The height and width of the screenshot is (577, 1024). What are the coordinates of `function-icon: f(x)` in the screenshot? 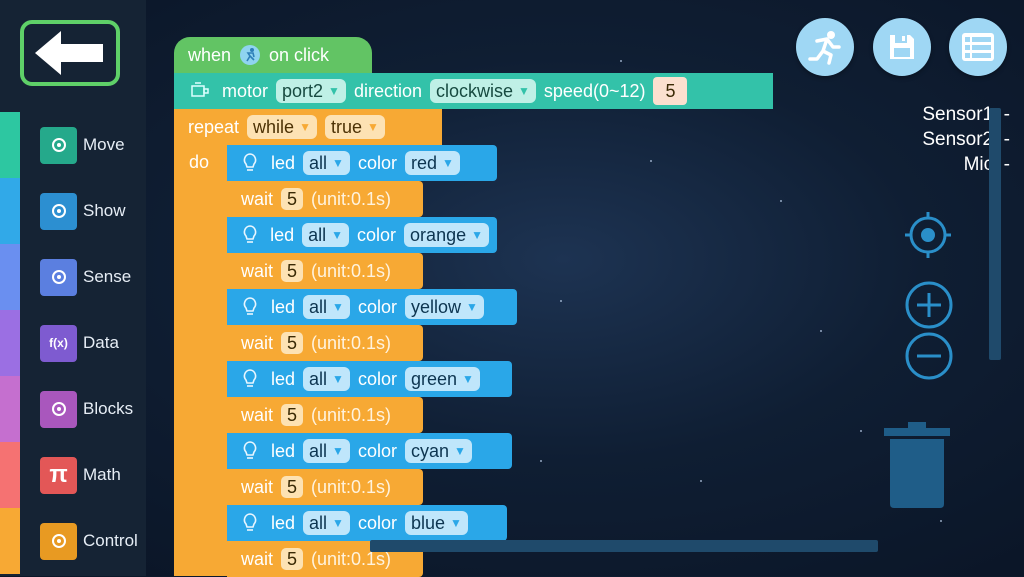 It's located at (58, 343).